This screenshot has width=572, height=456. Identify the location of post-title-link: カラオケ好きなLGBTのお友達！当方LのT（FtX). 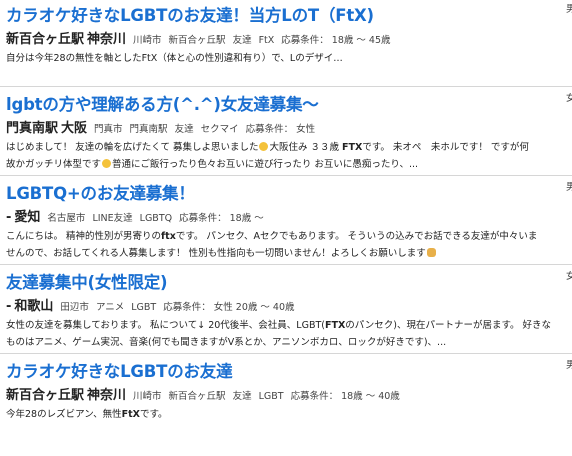
(190, 14).